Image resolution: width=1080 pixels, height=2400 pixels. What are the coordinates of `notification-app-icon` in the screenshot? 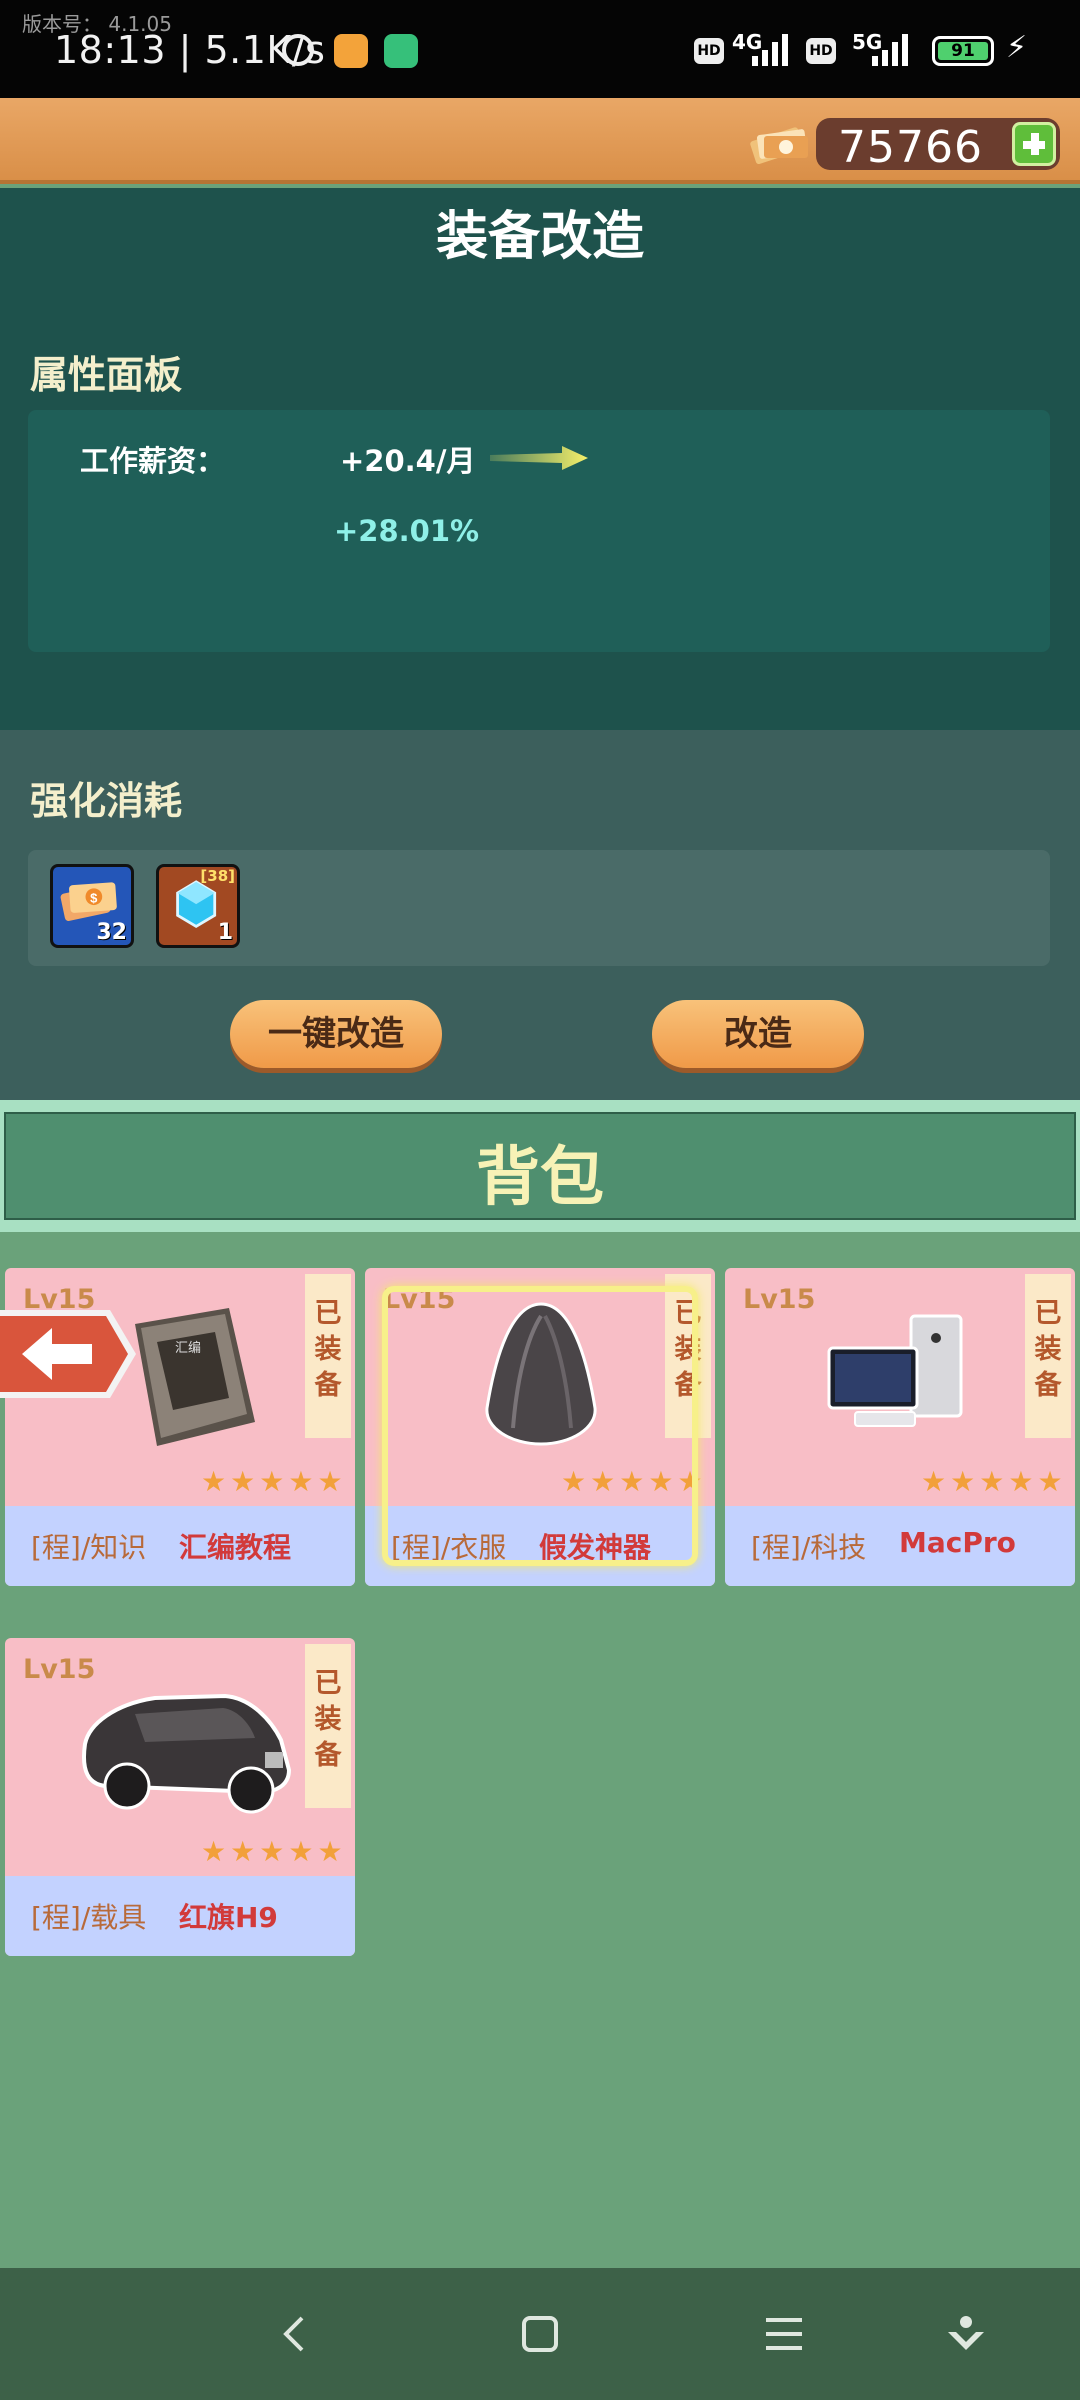 It's located at (351, 51).